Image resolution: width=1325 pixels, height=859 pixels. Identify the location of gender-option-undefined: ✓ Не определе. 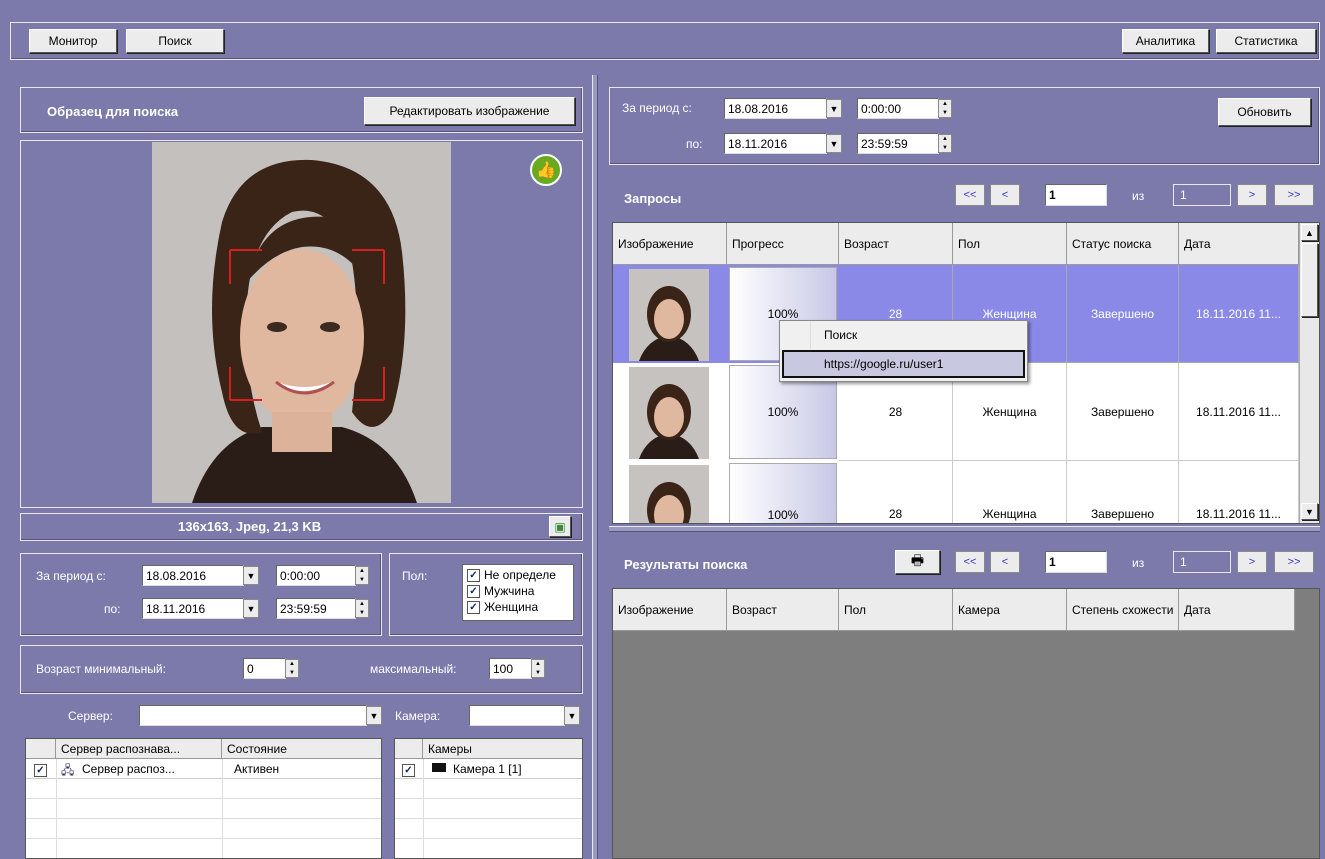
(520, 575).